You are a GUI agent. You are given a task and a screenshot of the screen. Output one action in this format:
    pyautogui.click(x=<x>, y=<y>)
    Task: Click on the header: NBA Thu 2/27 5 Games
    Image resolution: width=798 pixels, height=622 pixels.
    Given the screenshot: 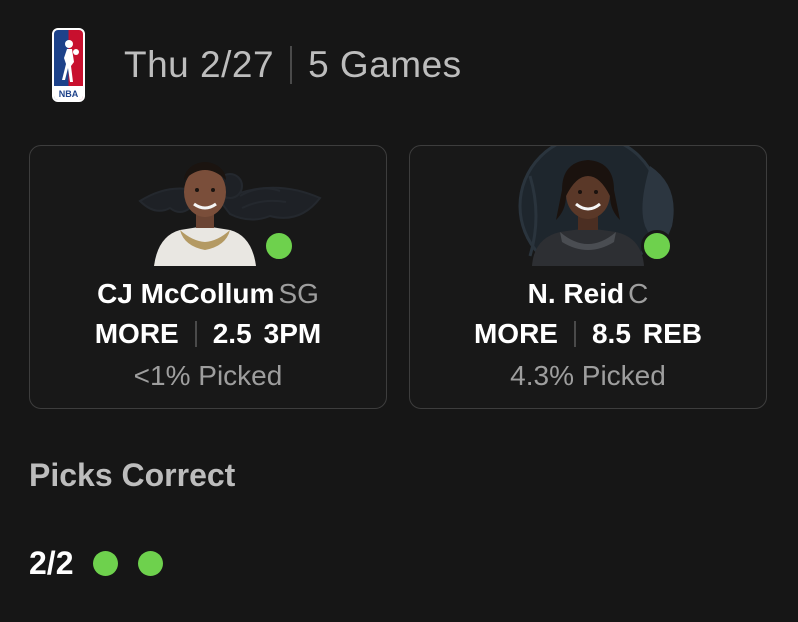 What is the action you would take?
    pyautogui.click(x=257, y=65)
    